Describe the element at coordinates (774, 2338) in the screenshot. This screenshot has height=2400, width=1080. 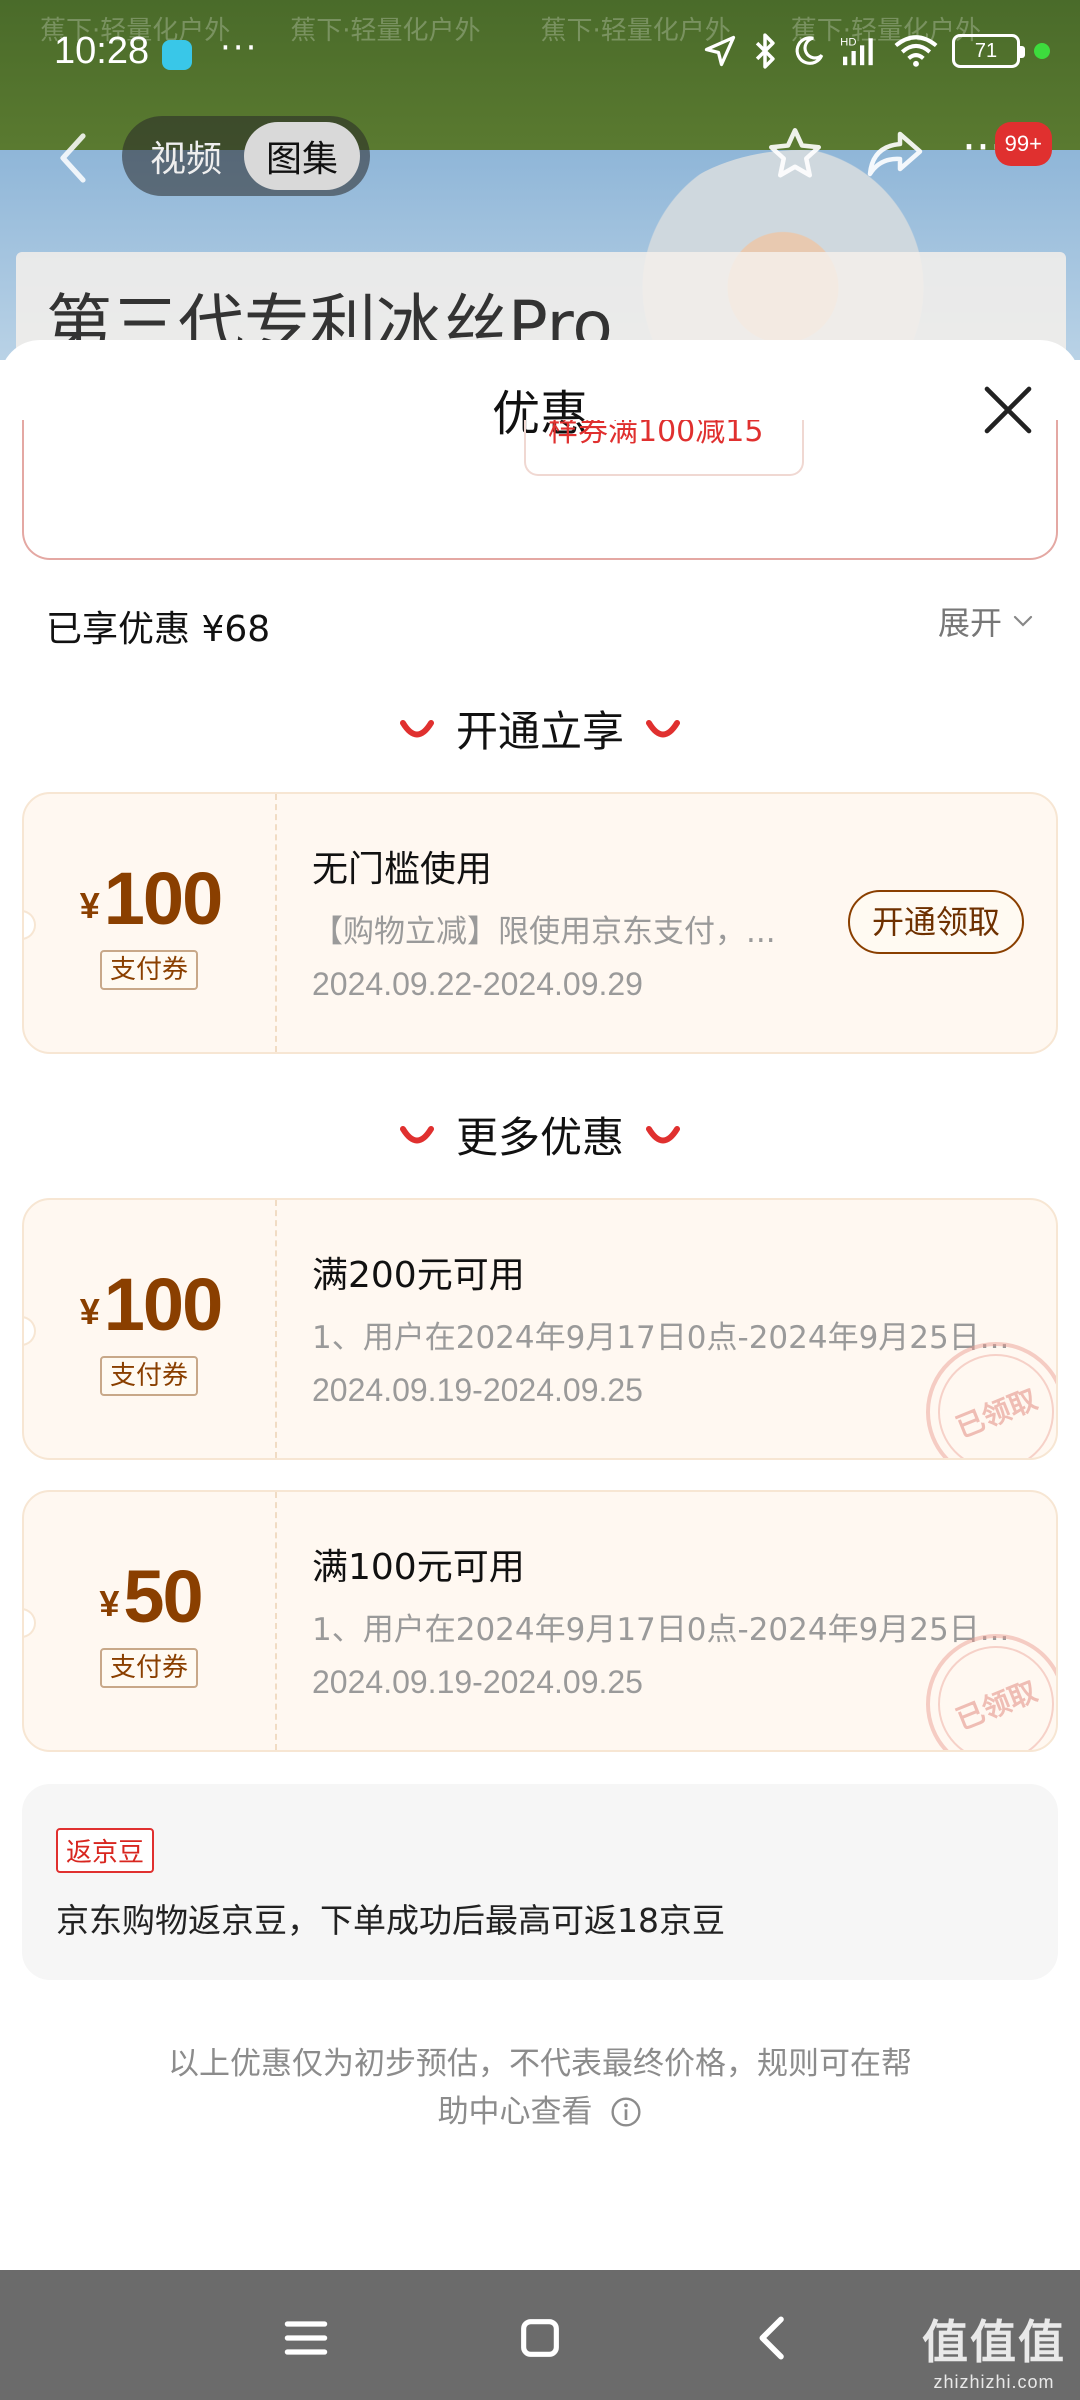
I see `back-icon` at that location.